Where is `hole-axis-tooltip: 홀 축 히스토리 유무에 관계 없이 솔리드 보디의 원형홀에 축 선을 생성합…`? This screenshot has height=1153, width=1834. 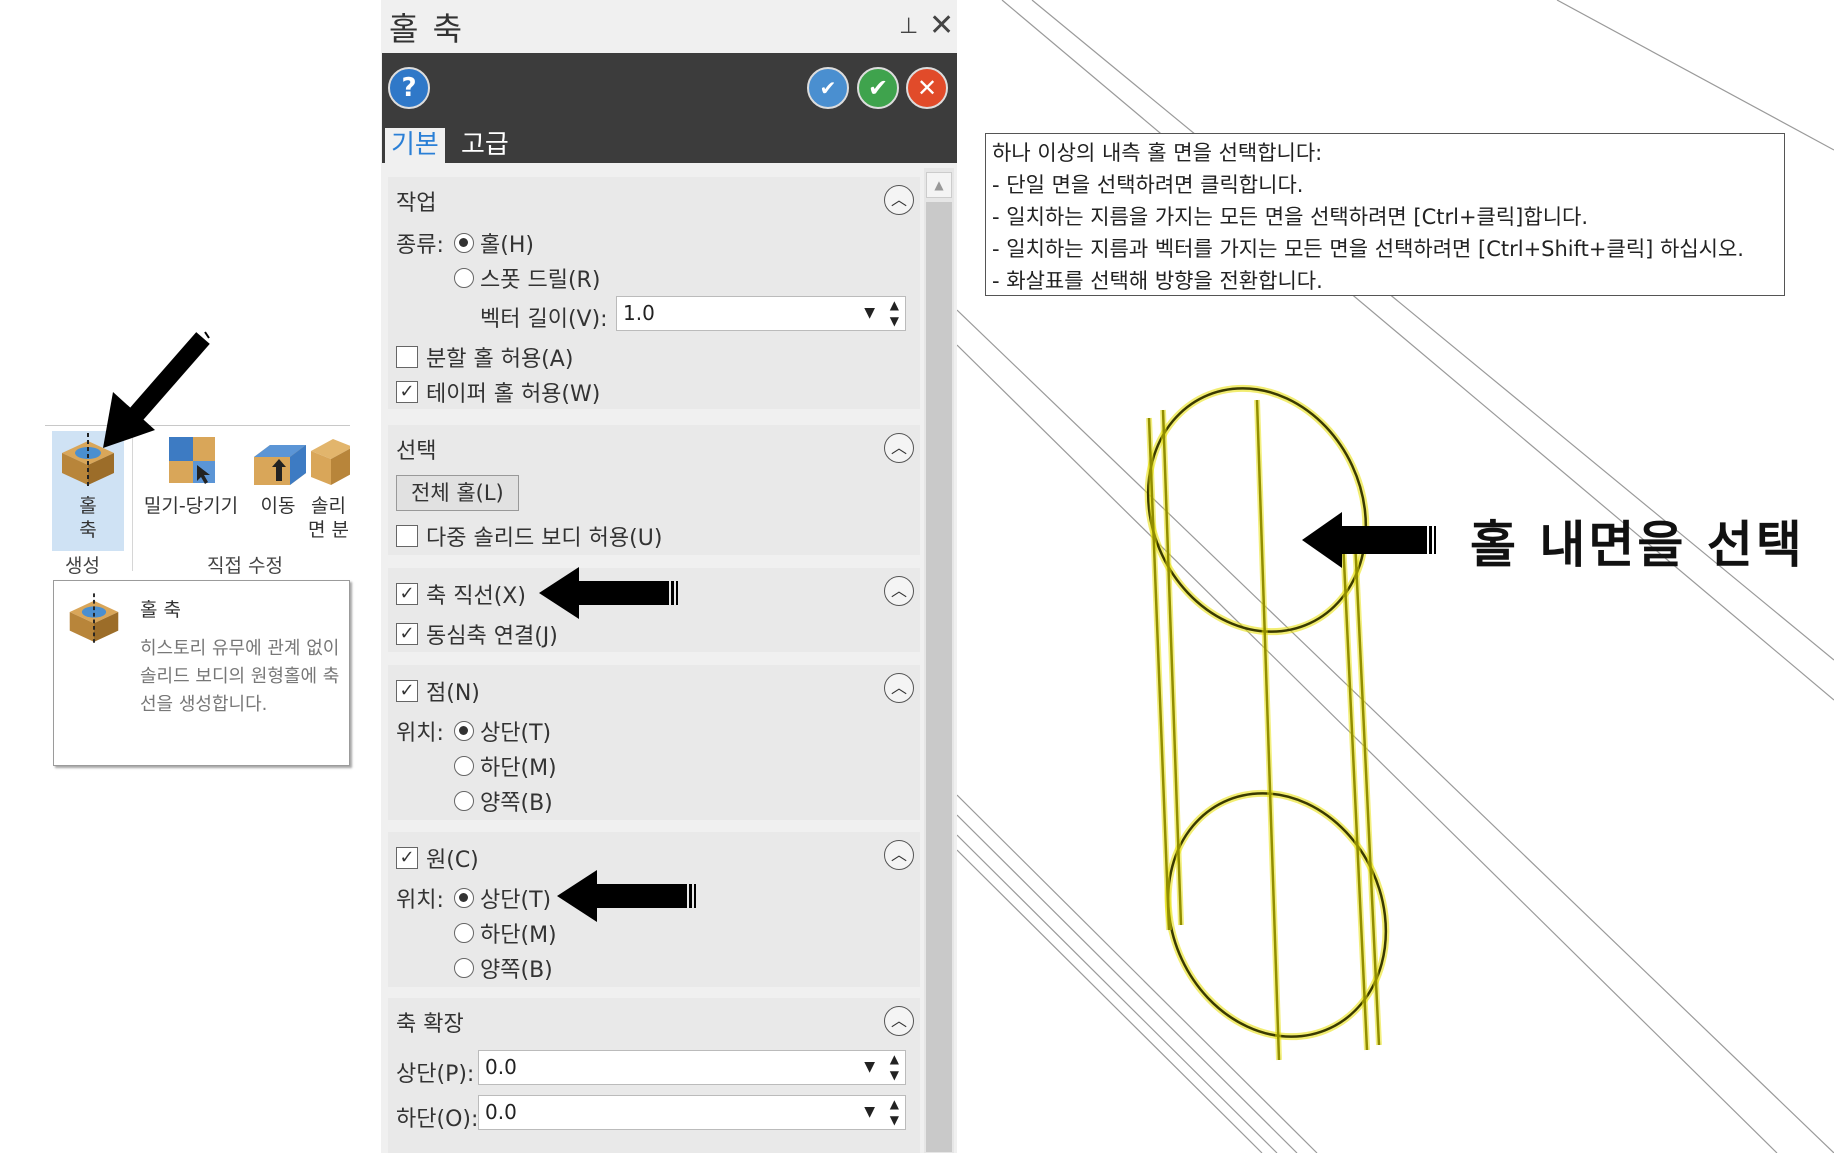
hole-axis-tooltip: 홀 축 히스토리 유무에 관계 없이 솔리드 보디의 원형홀에 축 선을 생성합… is located at coordinates (201, 673).